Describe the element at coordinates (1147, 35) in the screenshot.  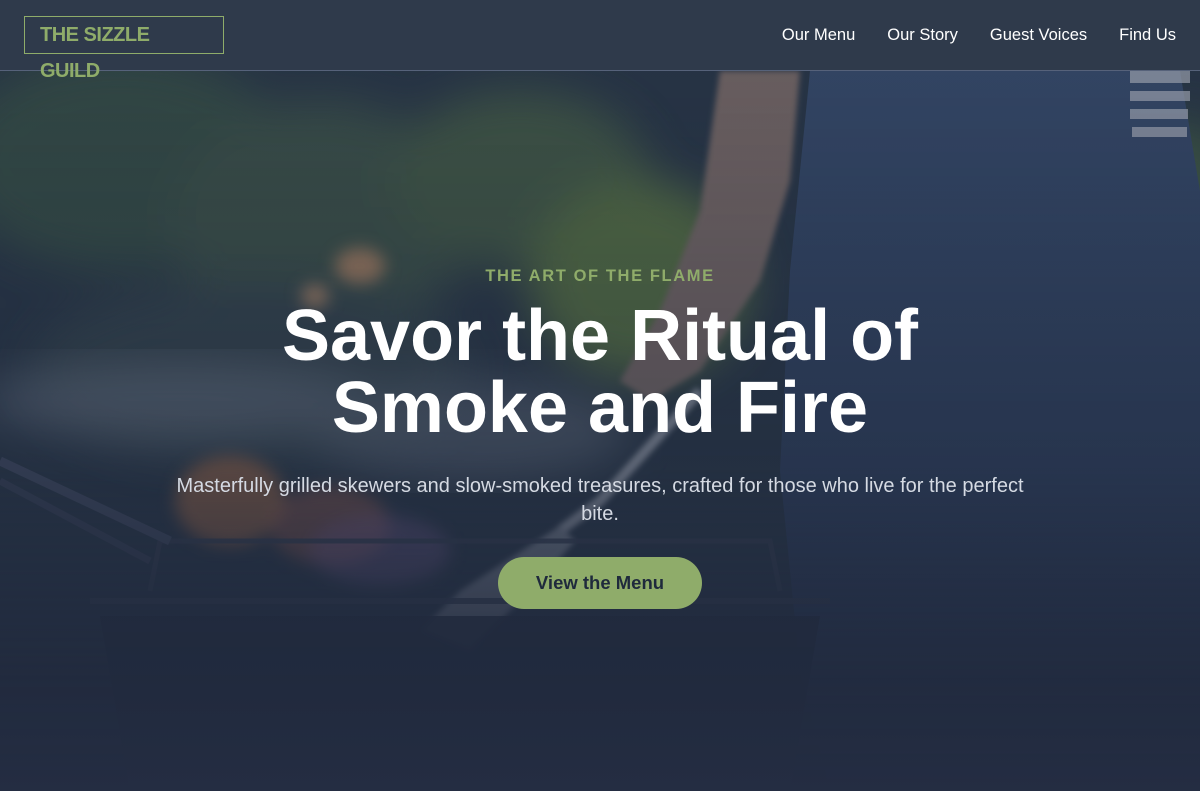
I see `nav-link-find-us: Find Us` at that location.